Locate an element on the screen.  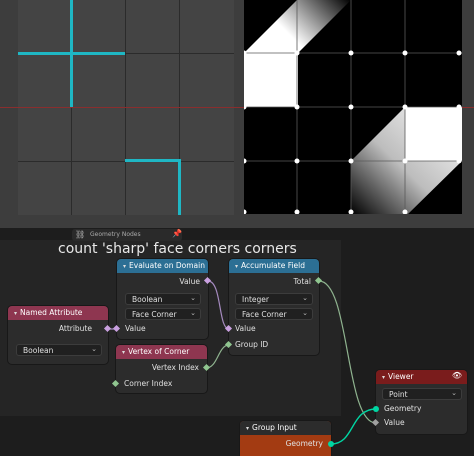
dropdown-value: Integer is located at coordinates (255, 299).